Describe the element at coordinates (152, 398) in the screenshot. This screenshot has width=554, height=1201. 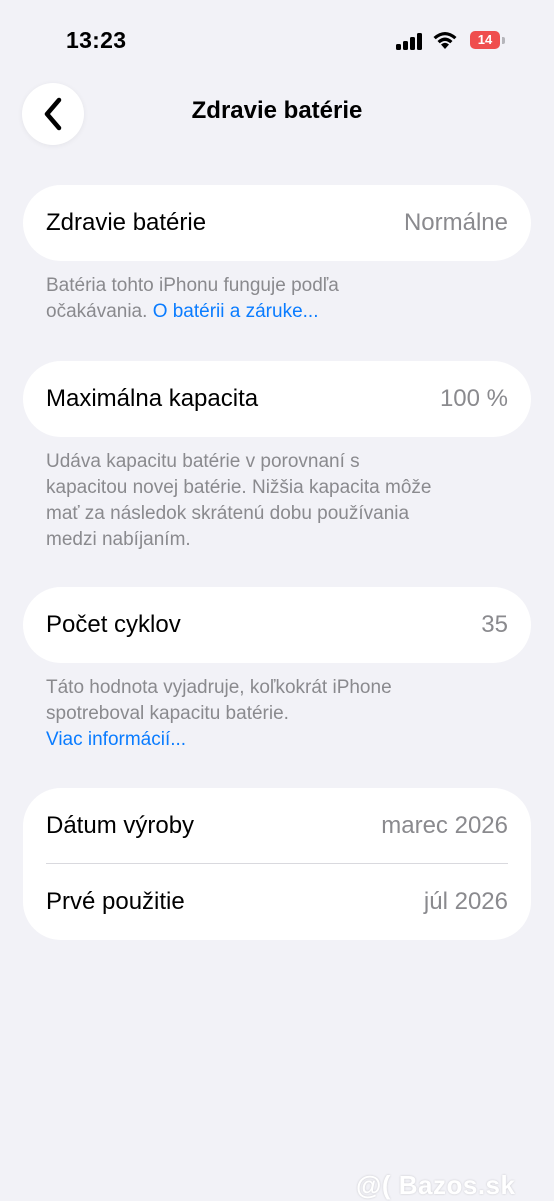
I see `max-capacity-label: Maximálna kapacita` at that location.